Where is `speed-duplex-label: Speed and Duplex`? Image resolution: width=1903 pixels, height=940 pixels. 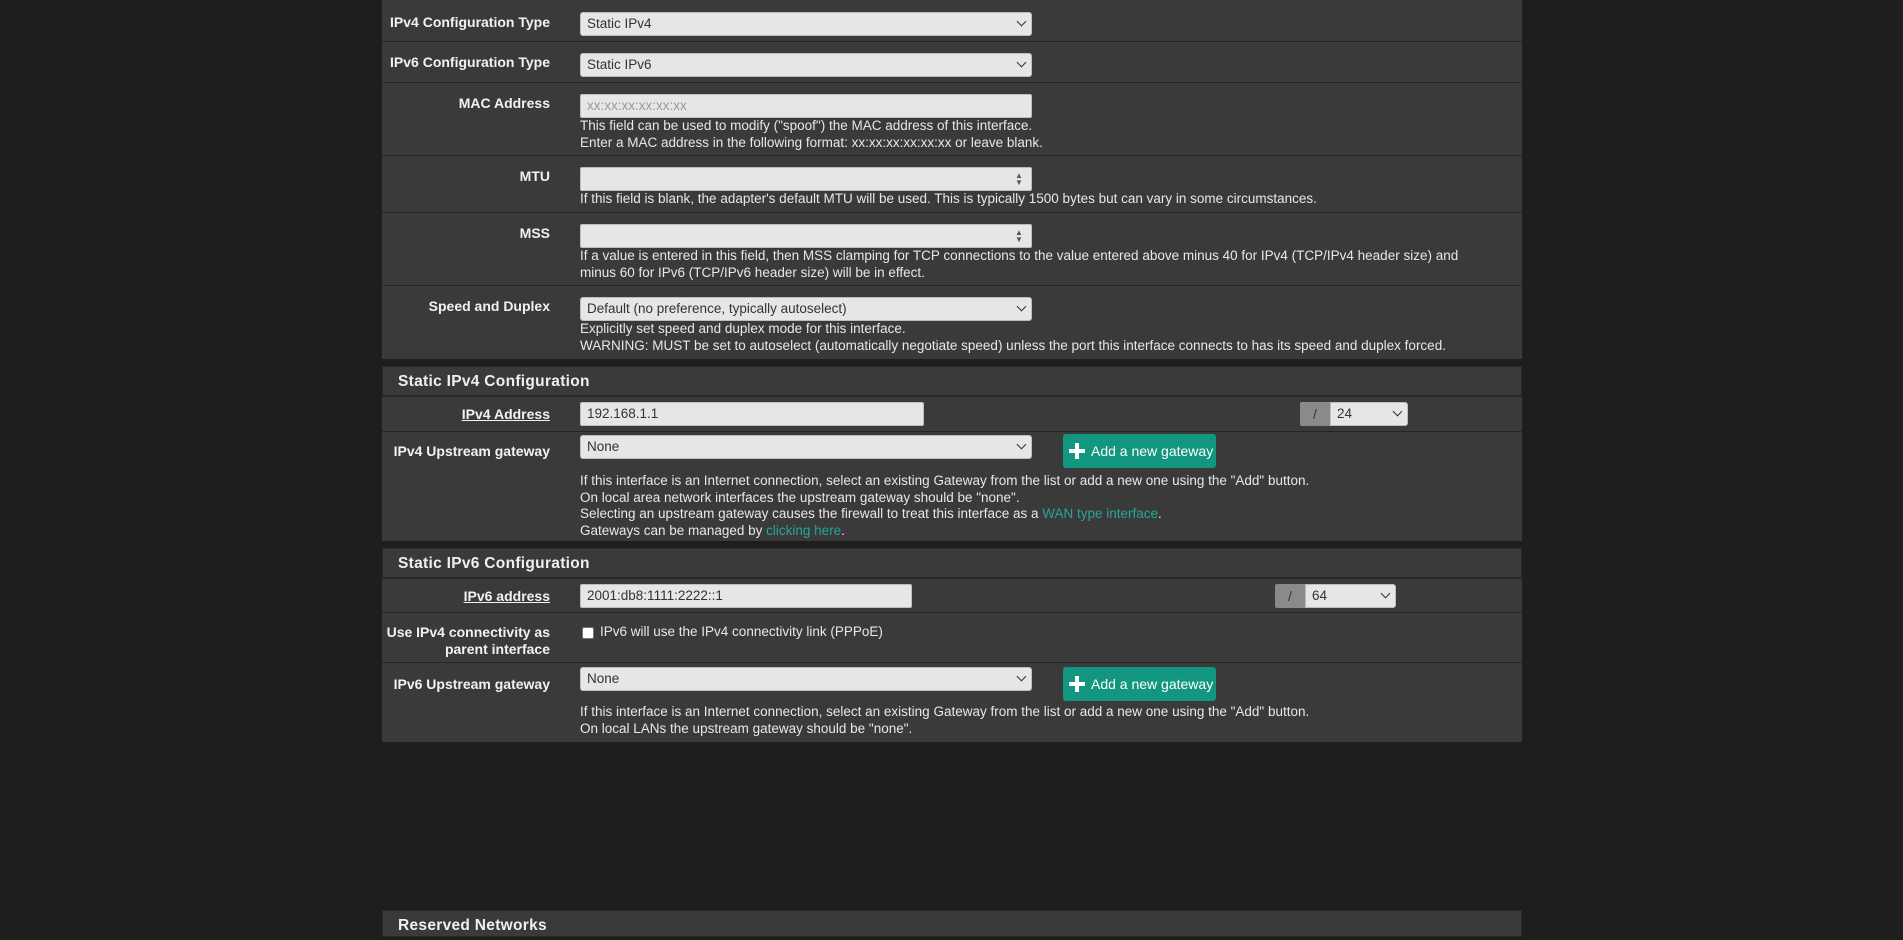
speed-duplex-label: Speed and Duplex is located at coordinates (489, 306).